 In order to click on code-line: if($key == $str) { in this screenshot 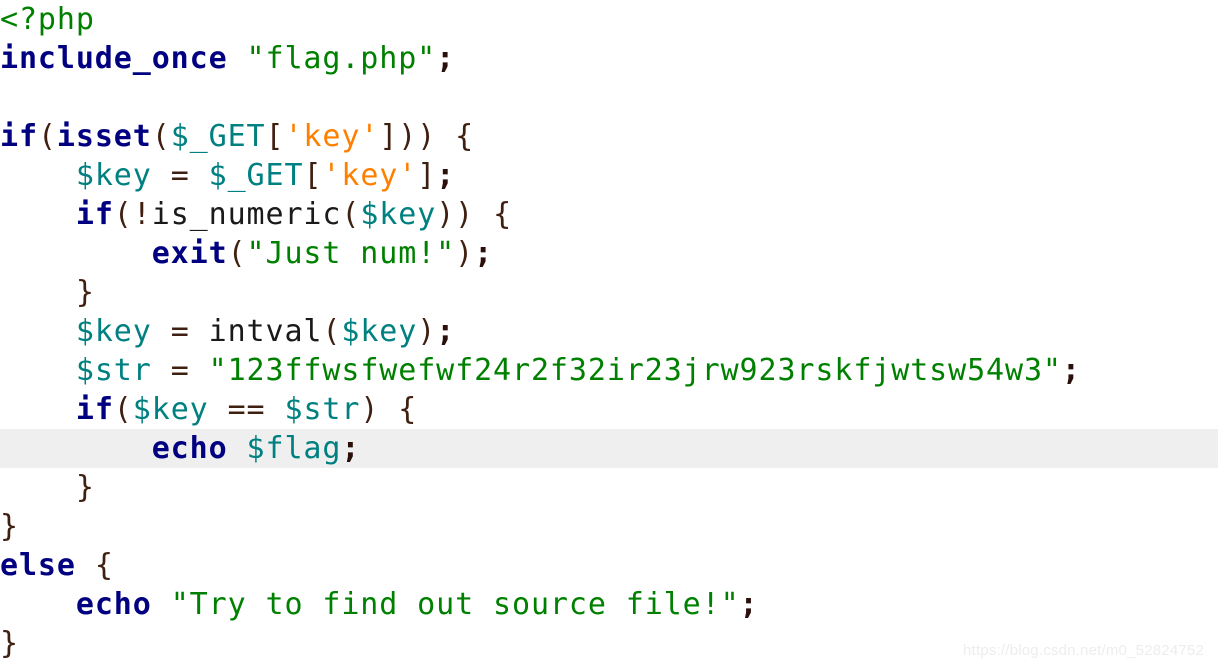, I will do `click(609, 409)`.